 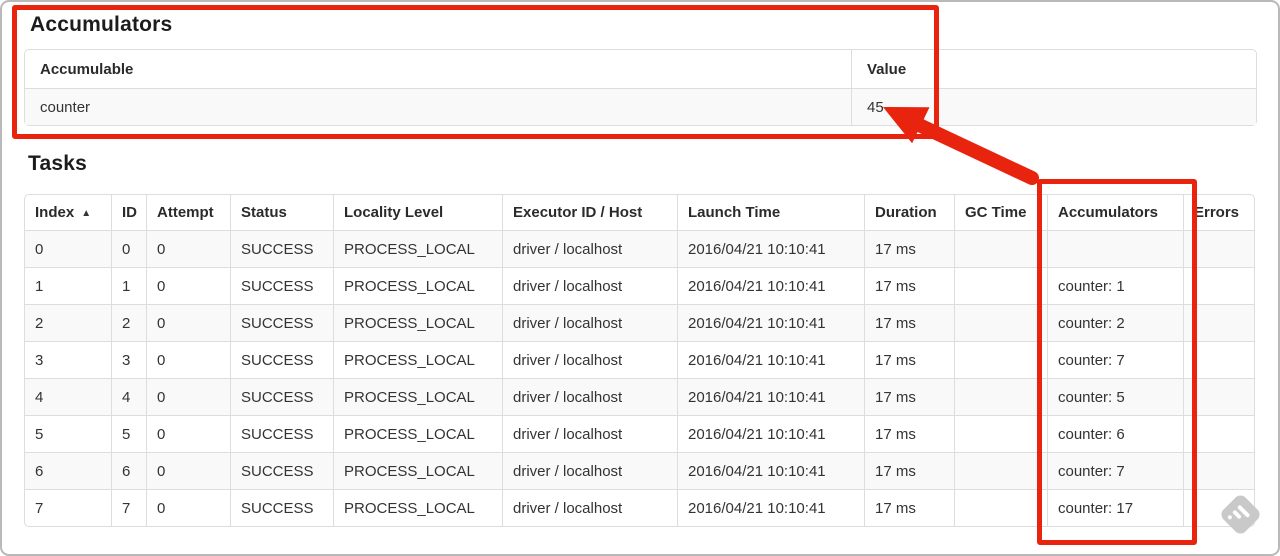 What do you see at coordinates (1115, 248) in the screenshot?
I see `cell-accumulators` at bounding box center [1115, 248].